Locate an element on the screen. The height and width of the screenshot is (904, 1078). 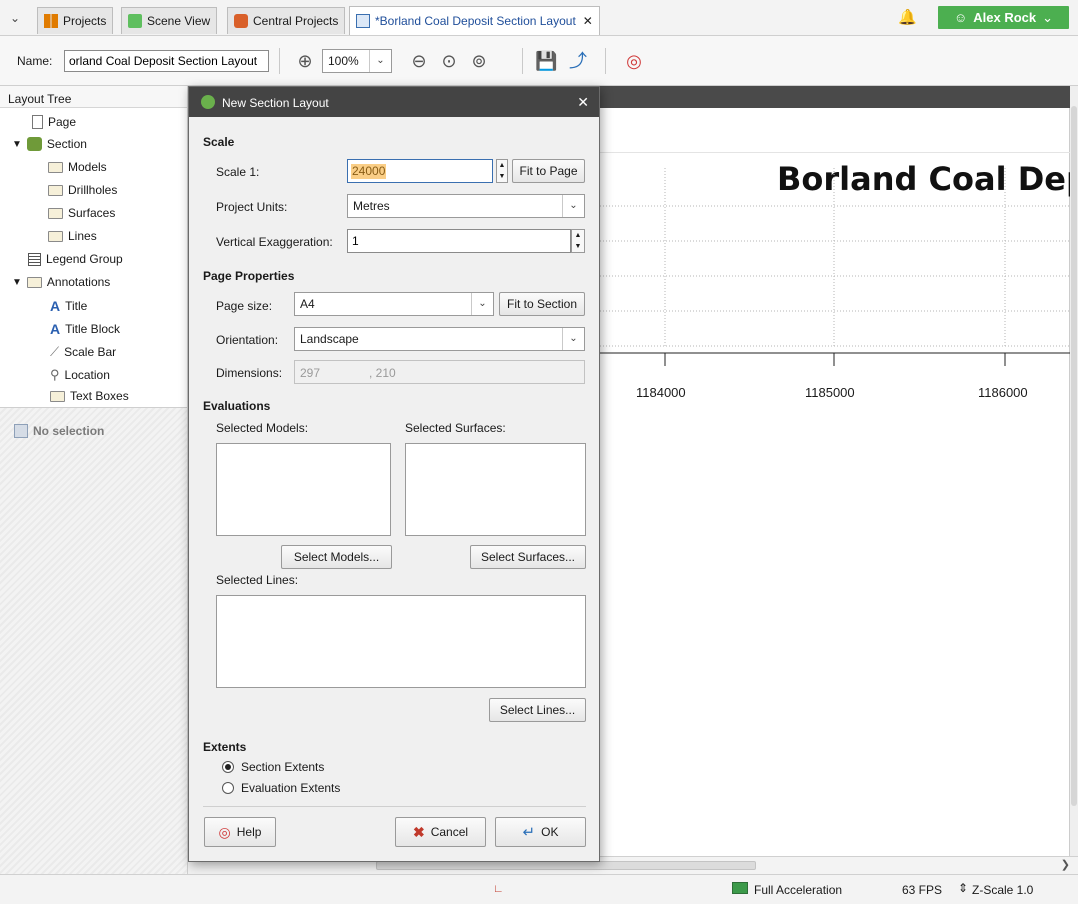
radio-selected-icon is located at coordinates (228, 767).